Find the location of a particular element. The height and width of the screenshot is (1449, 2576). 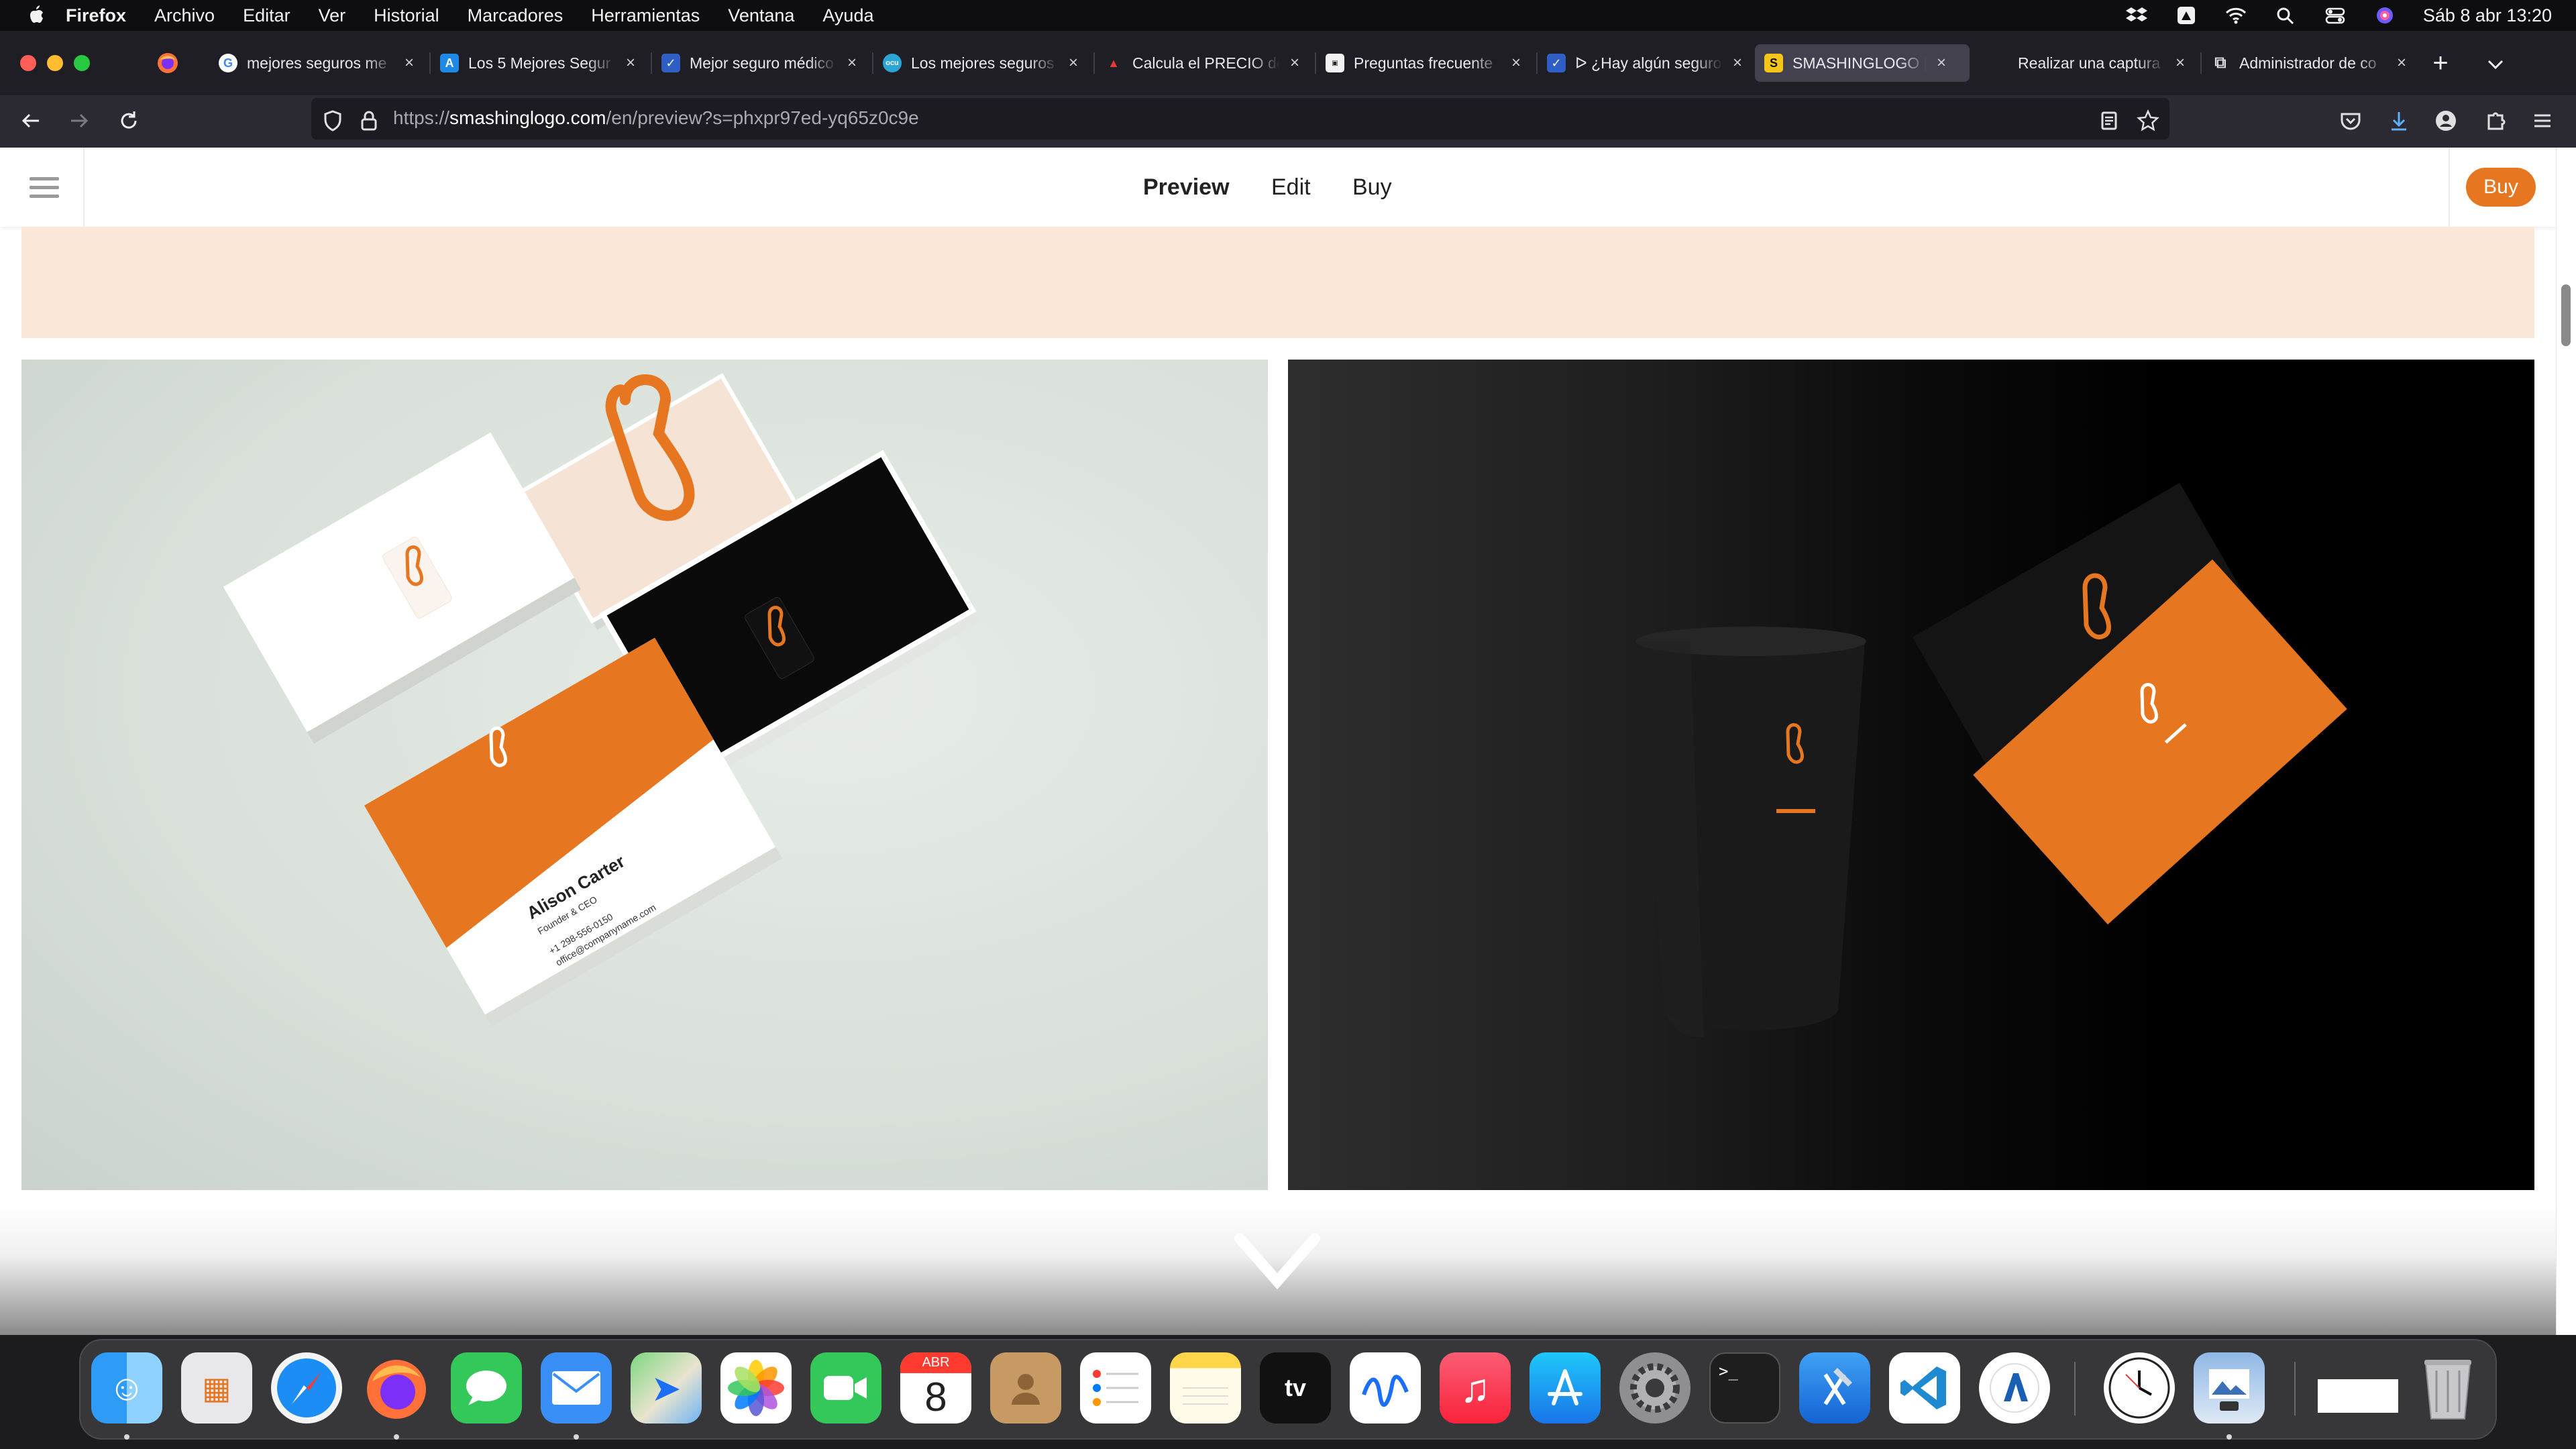

system-settings-icon is located at coordinates (1654, 1388).